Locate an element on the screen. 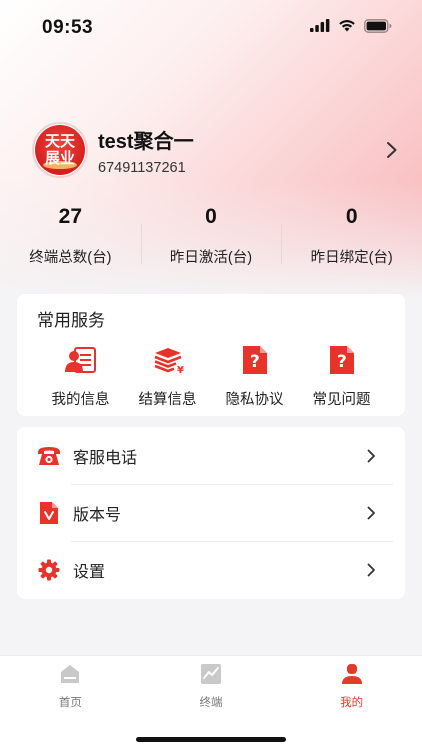 The image size is (422, 750). tab-label: 首页 is located at coordinates (70, 703).